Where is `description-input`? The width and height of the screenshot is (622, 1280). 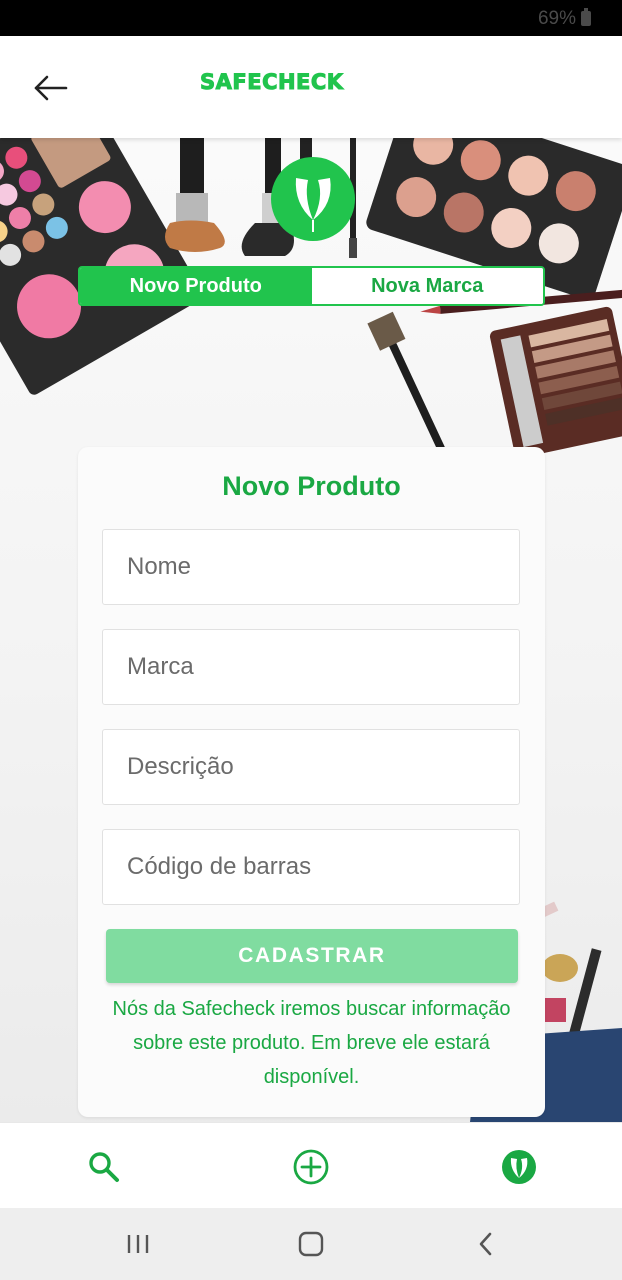
description-input is located at coordinates (311, 767).